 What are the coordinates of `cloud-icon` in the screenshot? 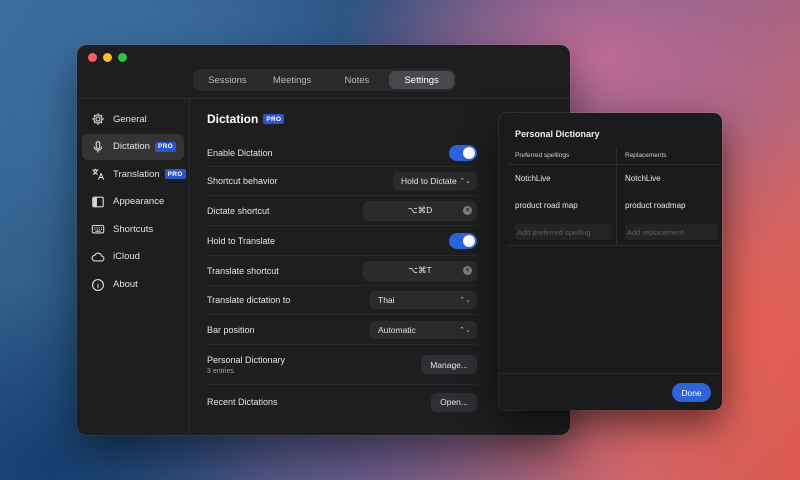 It's located at (98, 257).